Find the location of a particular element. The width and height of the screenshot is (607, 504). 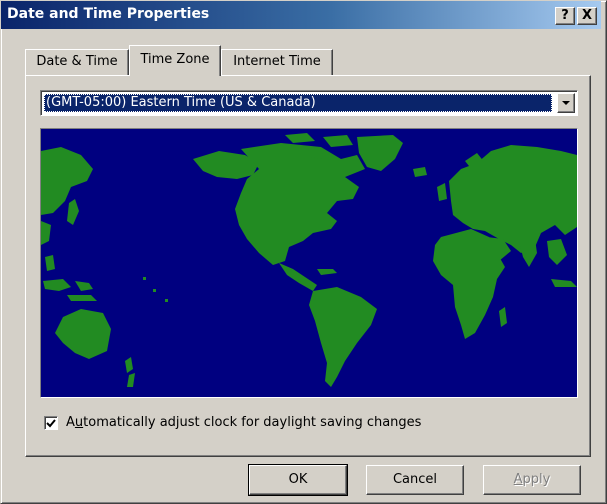

timezone-select: (GMT-05:00) Eastern Time (US & Canada) is located at coordinates (309, 103).